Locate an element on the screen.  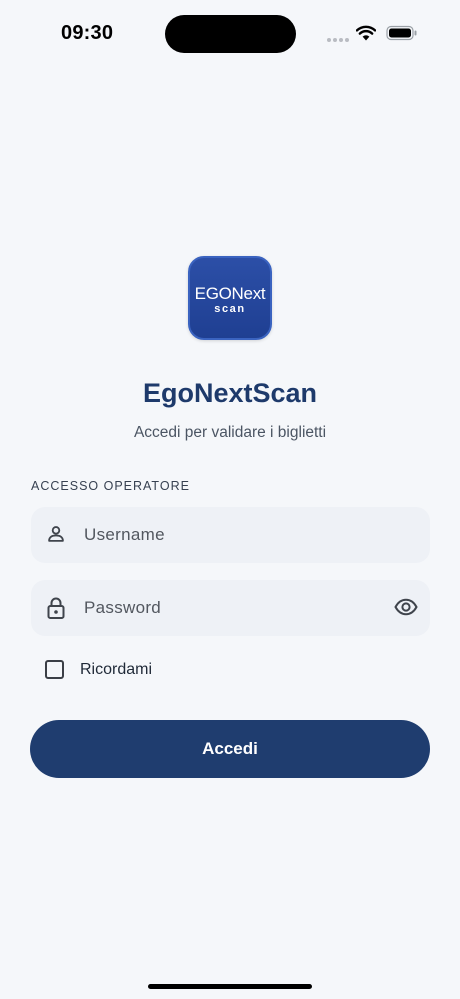
app-logo: EGONext scan is located at coordinates (230, 298).